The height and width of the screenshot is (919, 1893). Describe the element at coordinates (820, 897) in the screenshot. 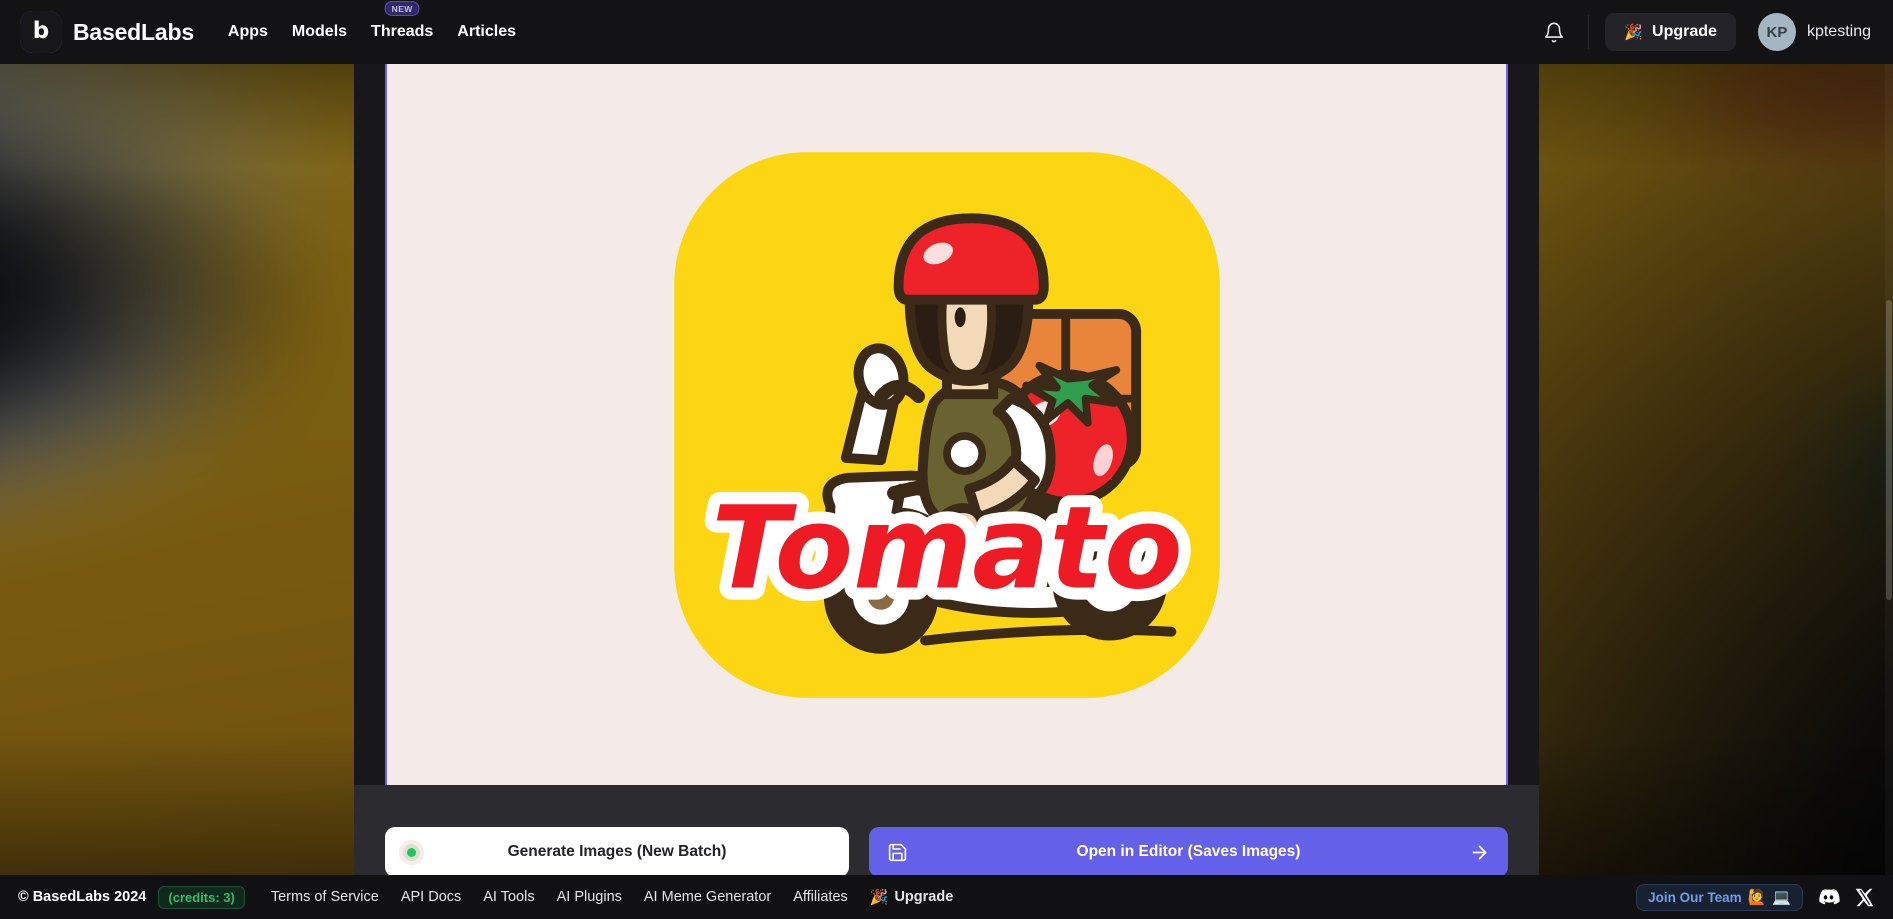

I see `footer-link-affiliates: Affiliates` at that location.